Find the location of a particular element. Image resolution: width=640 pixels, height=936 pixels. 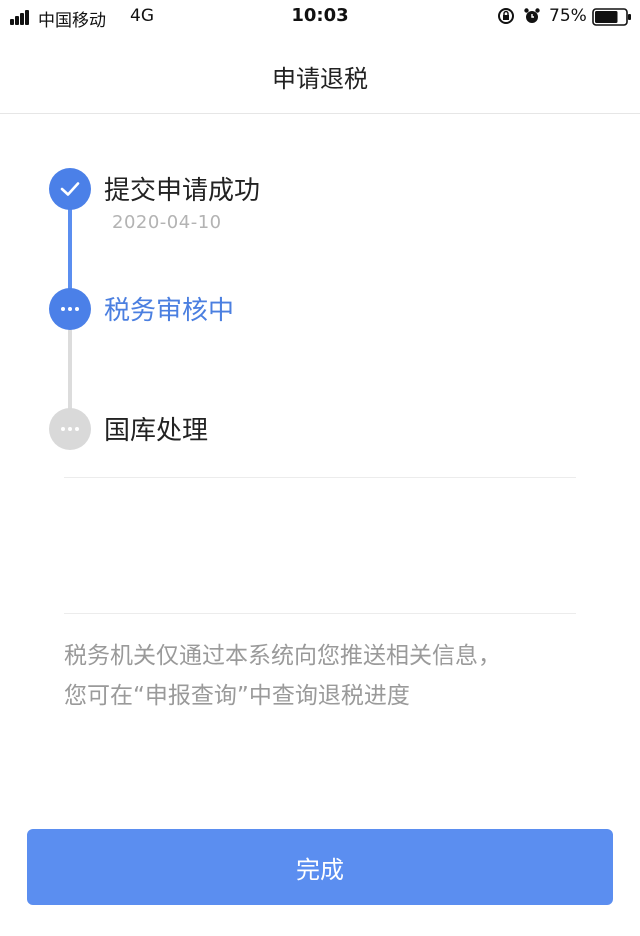

step-date-submitted: 2020-04-10 is located at coordinates (167, 222).